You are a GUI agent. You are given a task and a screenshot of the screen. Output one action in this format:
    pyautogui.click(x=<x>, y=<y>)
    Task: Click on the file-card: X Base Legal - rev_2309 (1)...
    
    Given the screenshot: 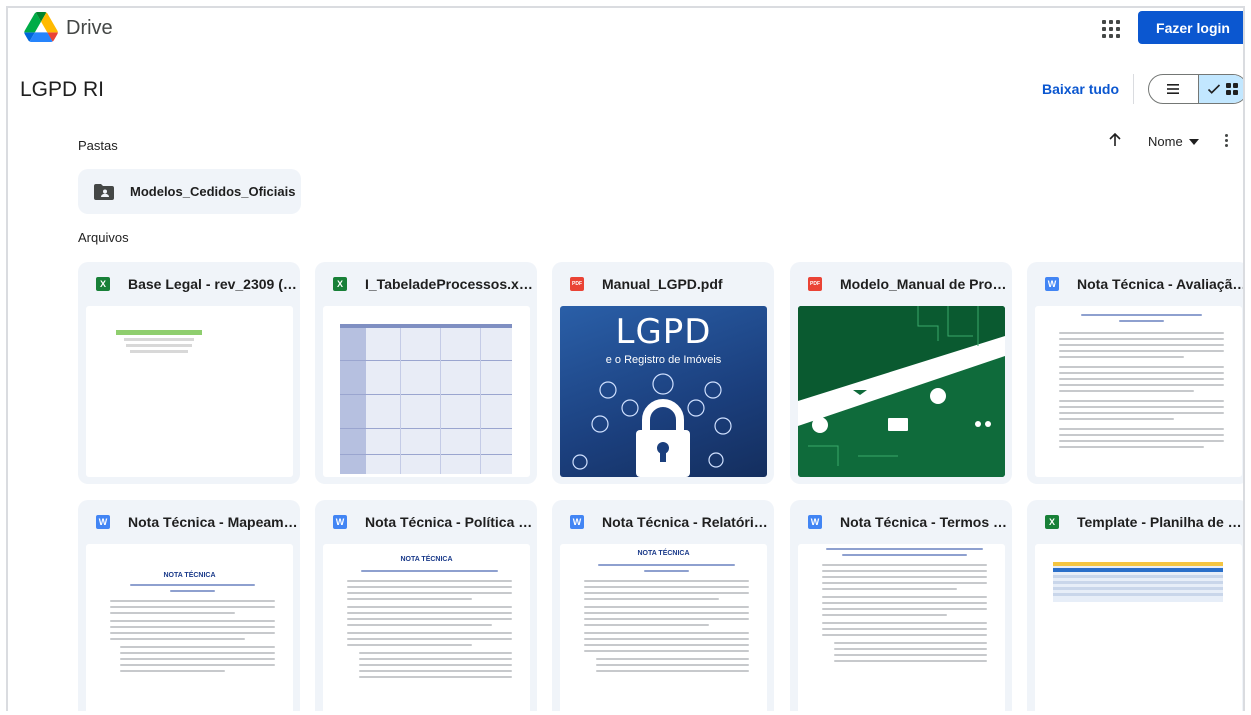 What is the action you would take?
    pyautogui.click(x=189, y=373)
    